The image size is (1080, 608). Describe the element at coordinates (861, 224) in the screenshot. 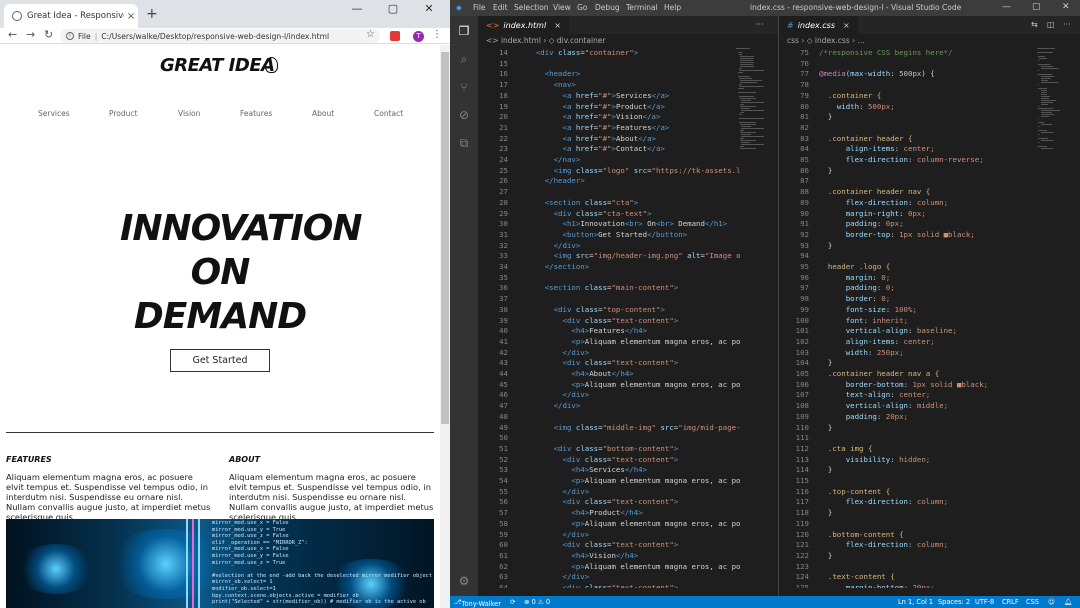

I see `css-code-line: padding: 0px;` at that location.